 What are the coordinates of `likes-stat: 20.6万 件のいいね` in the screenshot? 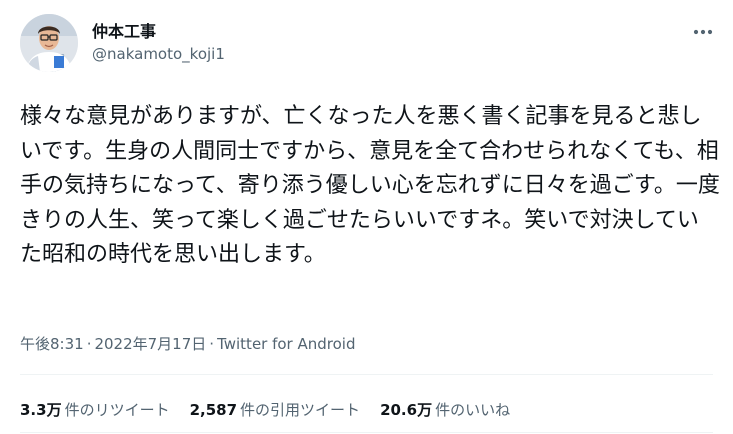 It's located at (445, 409).